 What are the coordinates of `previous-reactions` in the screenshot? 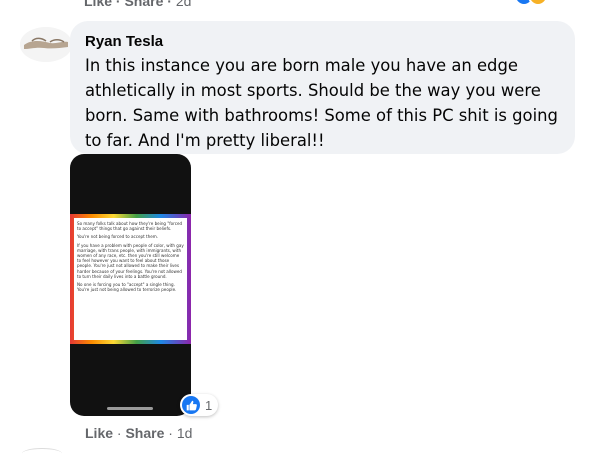 It's located at (534, 3).